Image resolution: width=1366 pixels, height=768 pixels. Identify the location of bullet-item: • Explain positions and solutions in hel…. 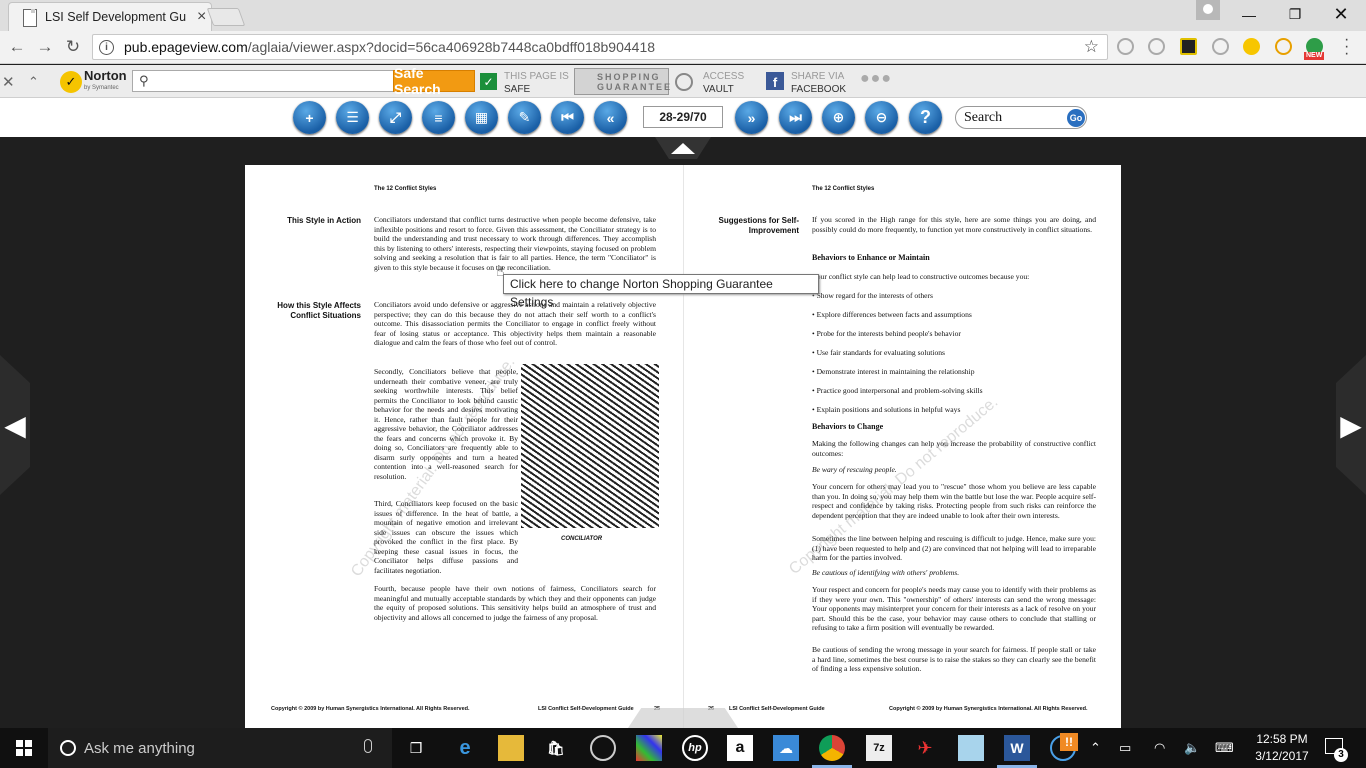
(886, 409).